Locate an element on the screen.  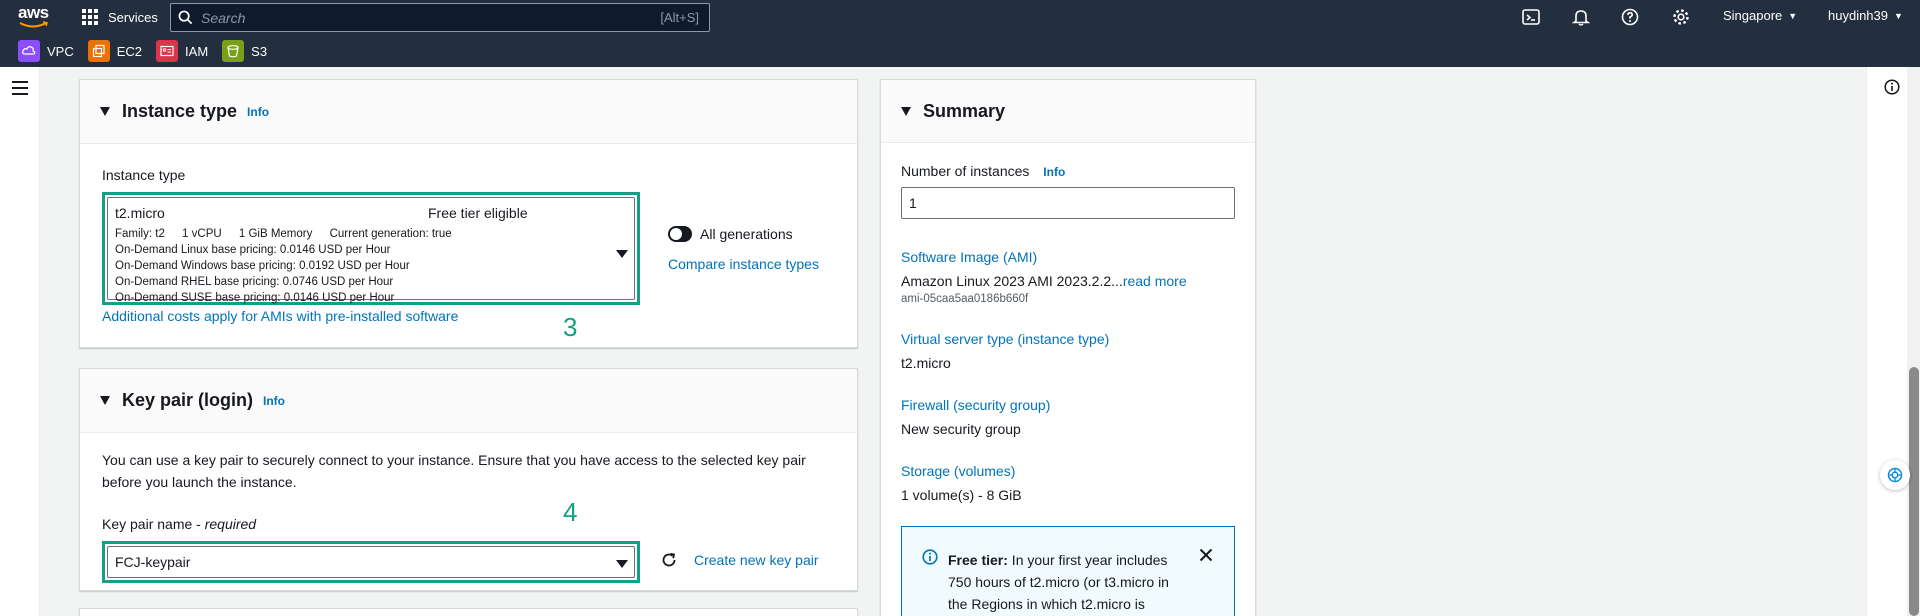
favorite-s3: S3 is located at coordinates (244, 51).